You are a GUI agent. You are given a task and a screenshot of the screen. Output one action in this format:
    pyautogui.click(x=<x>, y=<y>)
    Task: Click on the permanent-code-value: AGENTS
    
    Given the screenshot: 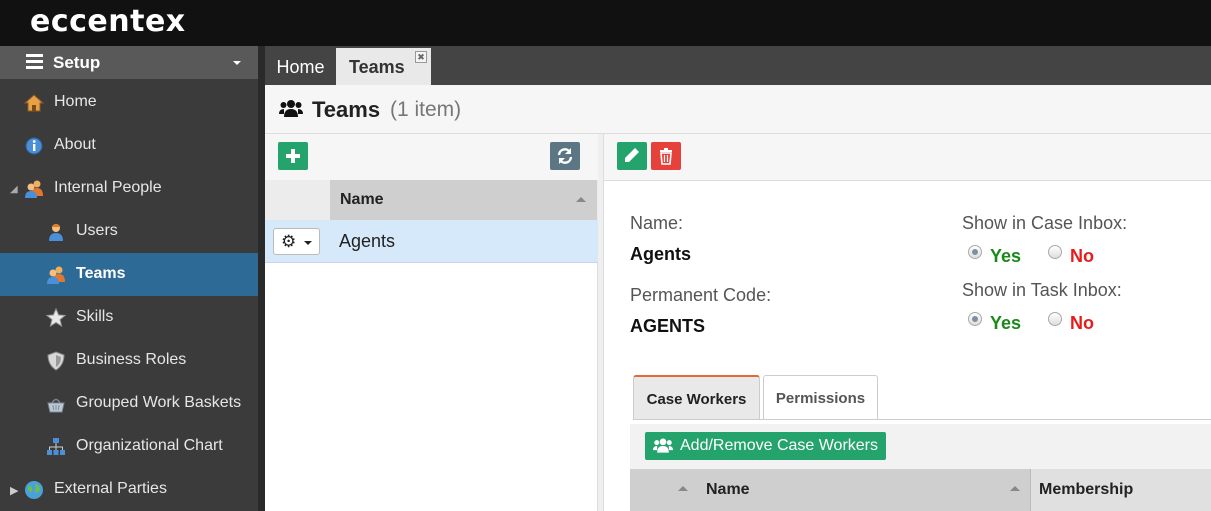 What is the action you would take?
    pyautogui.click(x=668, y=326)
    